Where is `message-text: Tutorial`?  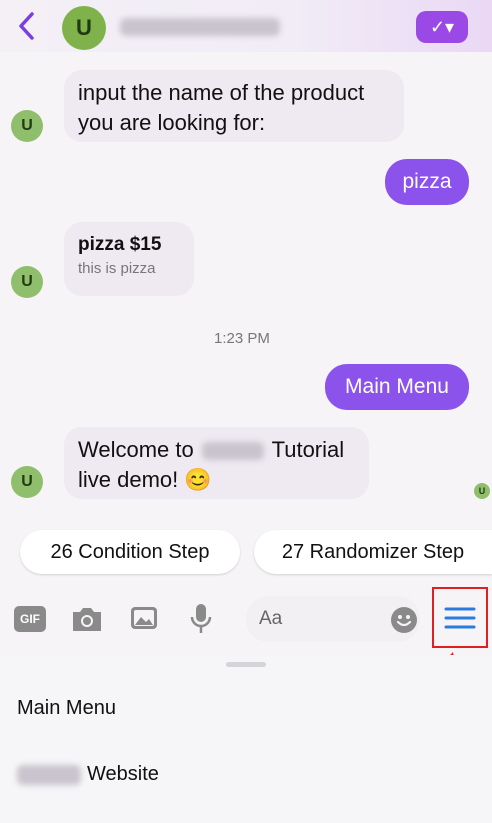 message-text: Tutorial is located at coordinates (308, 449).